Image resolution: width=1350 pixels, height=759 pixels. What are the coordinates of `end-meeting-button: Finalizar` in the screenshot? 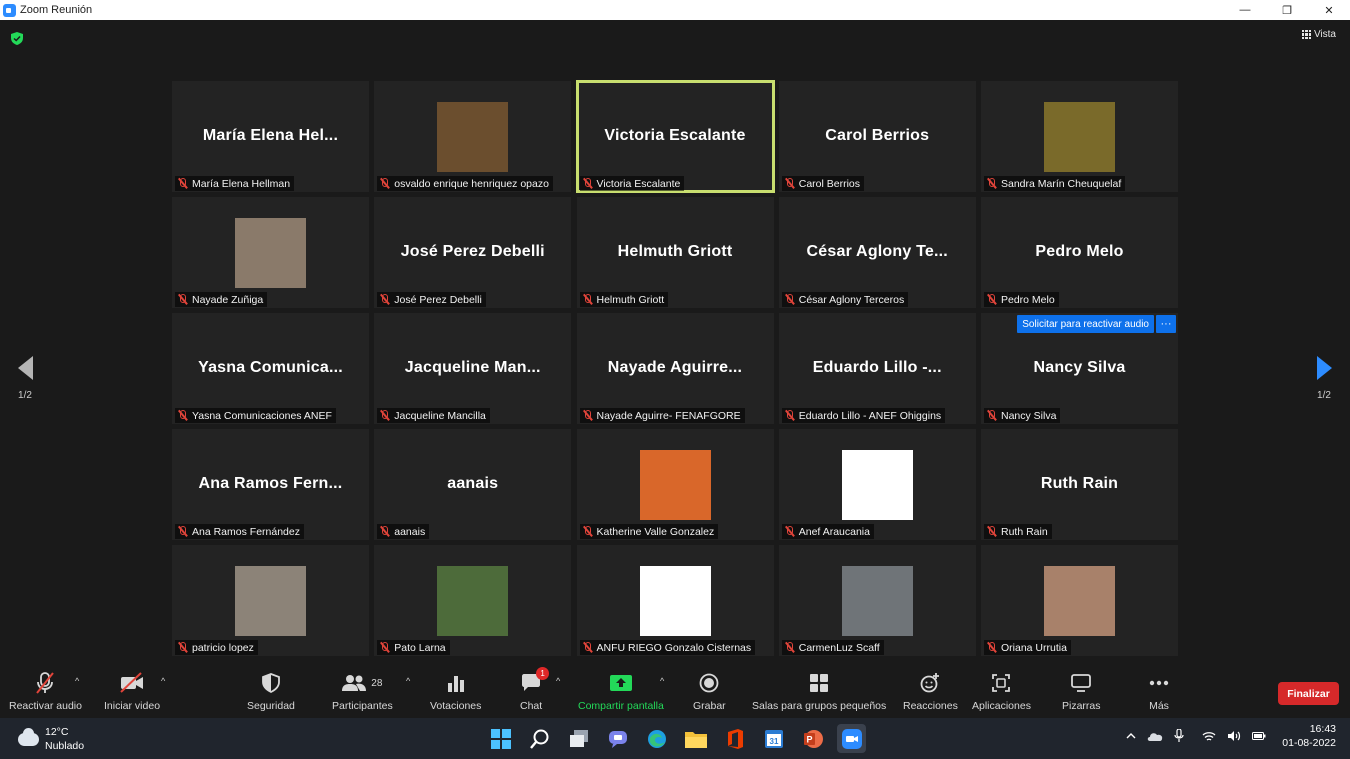 It's located at (1308, 693).